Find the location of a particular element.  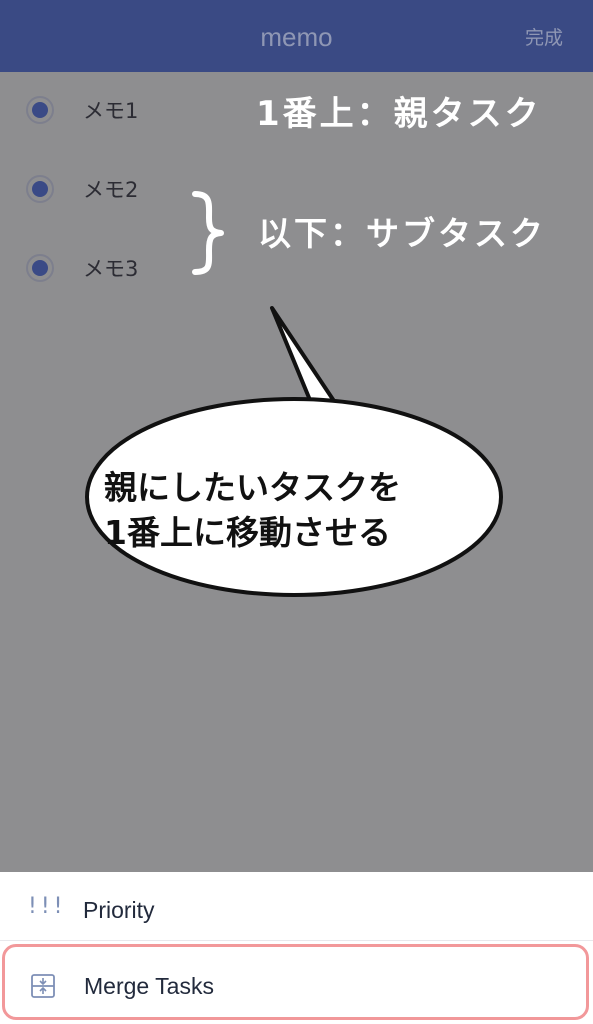

menu-divider is located at coordinates (296, 940).